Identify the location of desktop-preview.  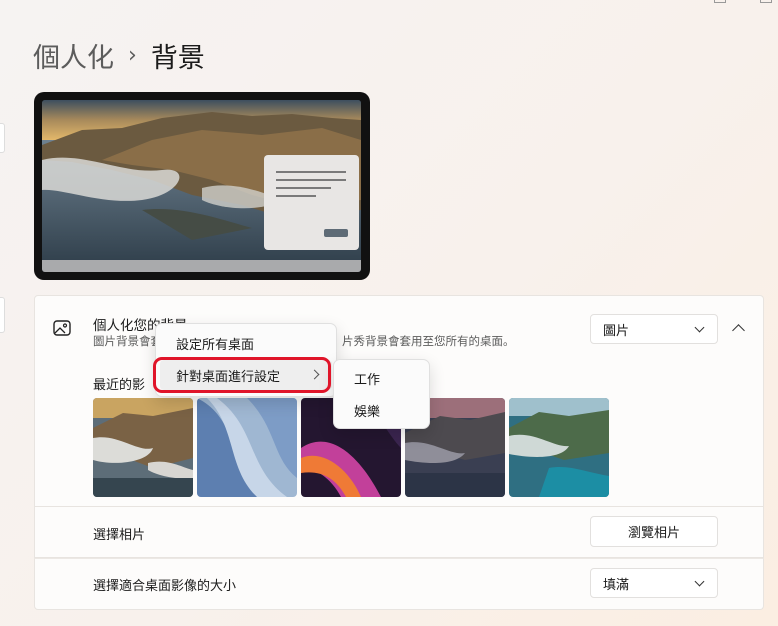
(202, 186).